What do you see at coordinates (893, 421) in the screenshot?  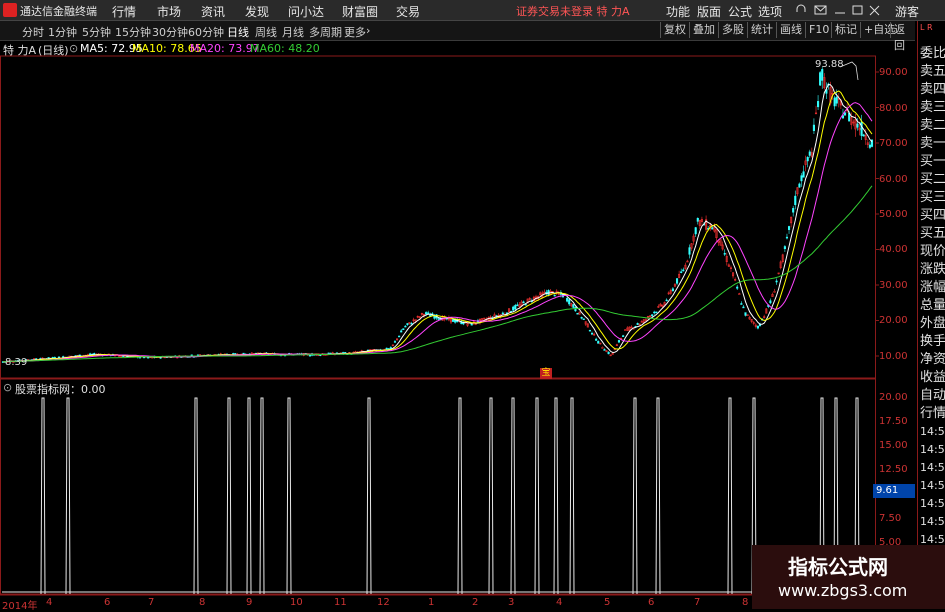 I see `ind-tick-17-5: 17.50` at bounding box center [893, 421].